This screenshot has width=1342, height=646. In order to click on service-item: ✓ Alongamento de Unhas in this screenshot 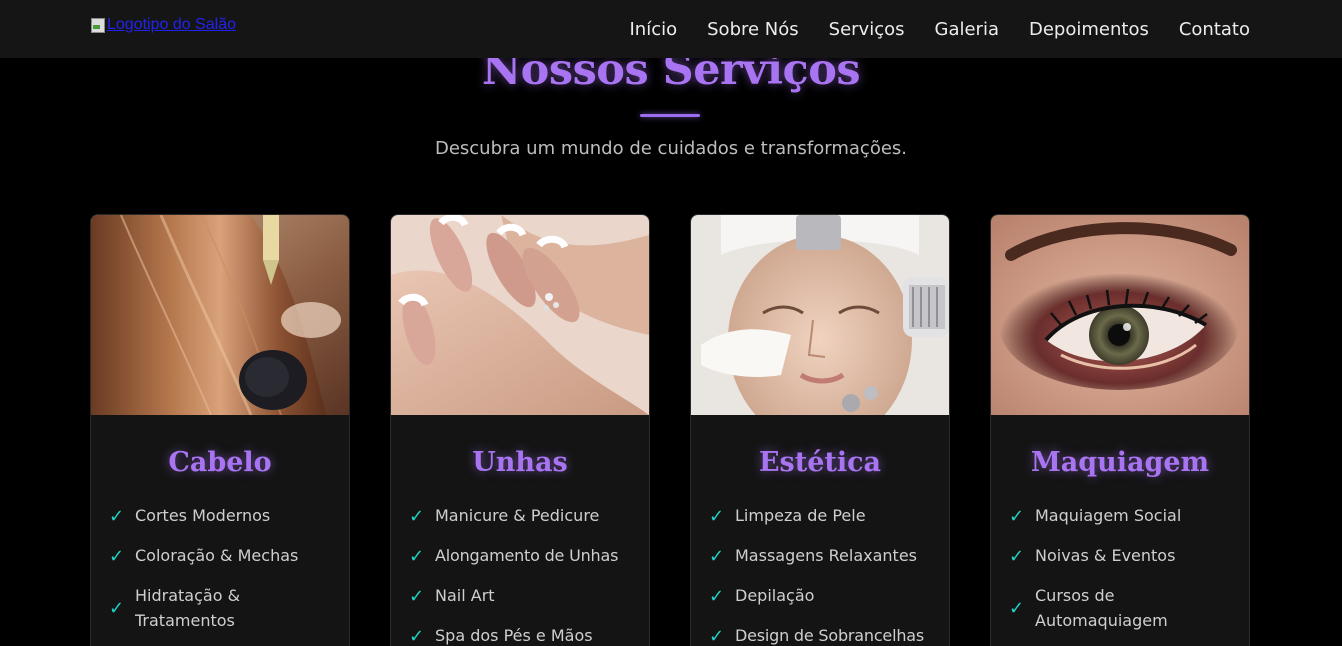, I will do `click(524, 555)`.